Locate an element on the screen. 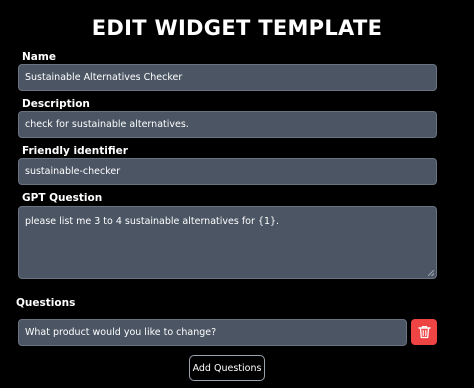  questions-label: Questions is located at coordinates (46, 303).